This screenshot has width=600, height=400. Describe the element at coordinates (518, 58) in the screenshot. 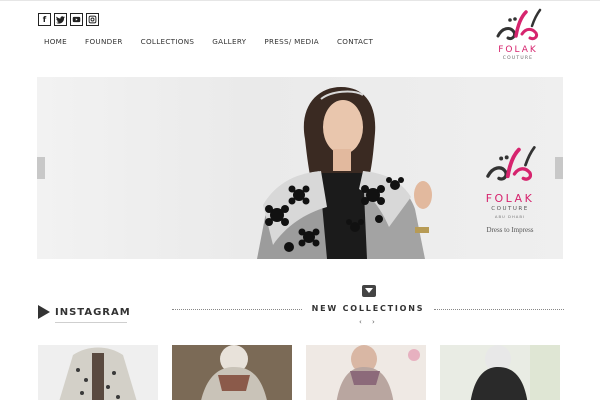

I see `logo-subtitle: COUTURE` at that location.